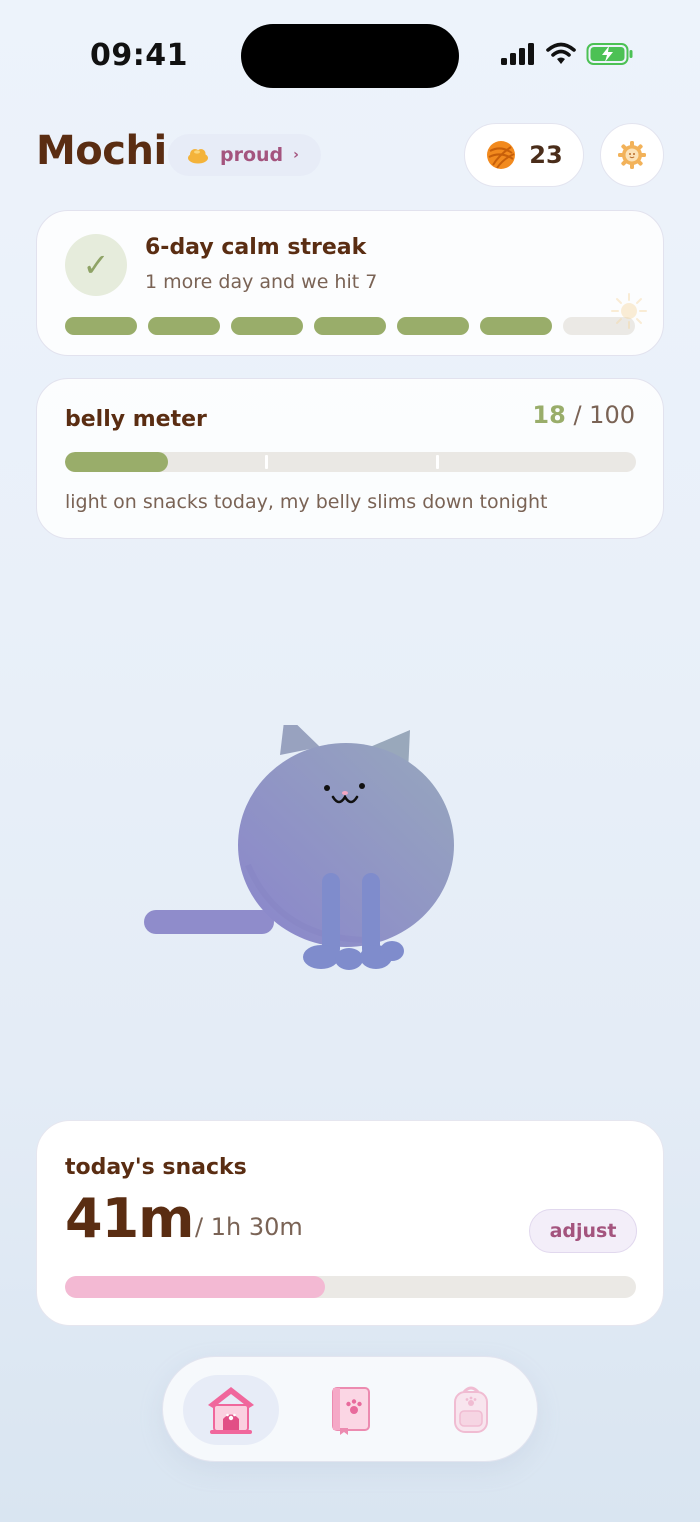 This screenshot has width=700, height=1522. Describe the element at coordinates (252, 155) in the screenshot. I see `mood-label: proud` at that location.